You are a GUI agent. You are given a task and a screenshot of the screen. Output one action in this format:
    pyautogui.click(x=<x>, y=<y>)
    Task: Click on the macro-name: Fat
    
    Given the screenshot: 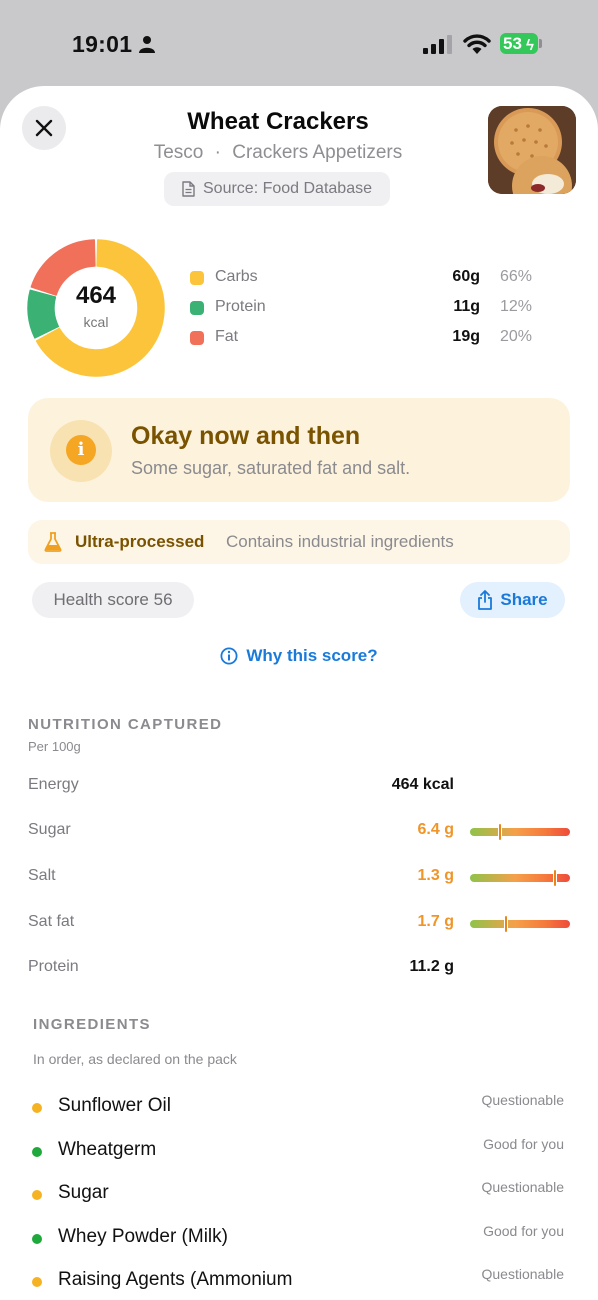 What is the action you would take?
    pyautogui.click(x=227, y=336)
    